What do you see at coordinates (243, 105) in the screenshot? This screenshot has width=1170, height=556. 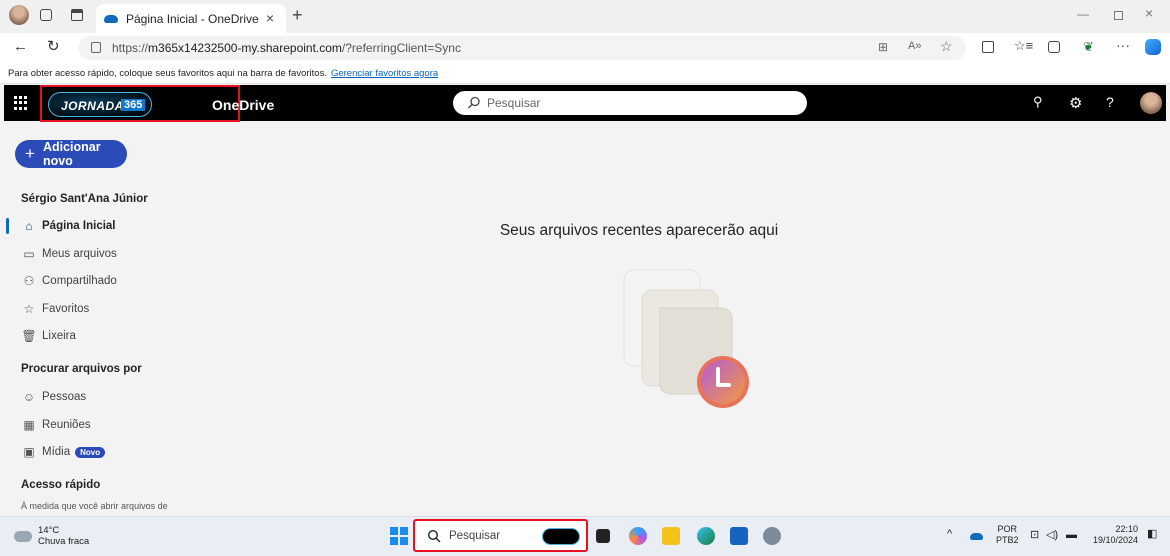 I see `app-name: OneDrive` at bounding box center [243, 105].